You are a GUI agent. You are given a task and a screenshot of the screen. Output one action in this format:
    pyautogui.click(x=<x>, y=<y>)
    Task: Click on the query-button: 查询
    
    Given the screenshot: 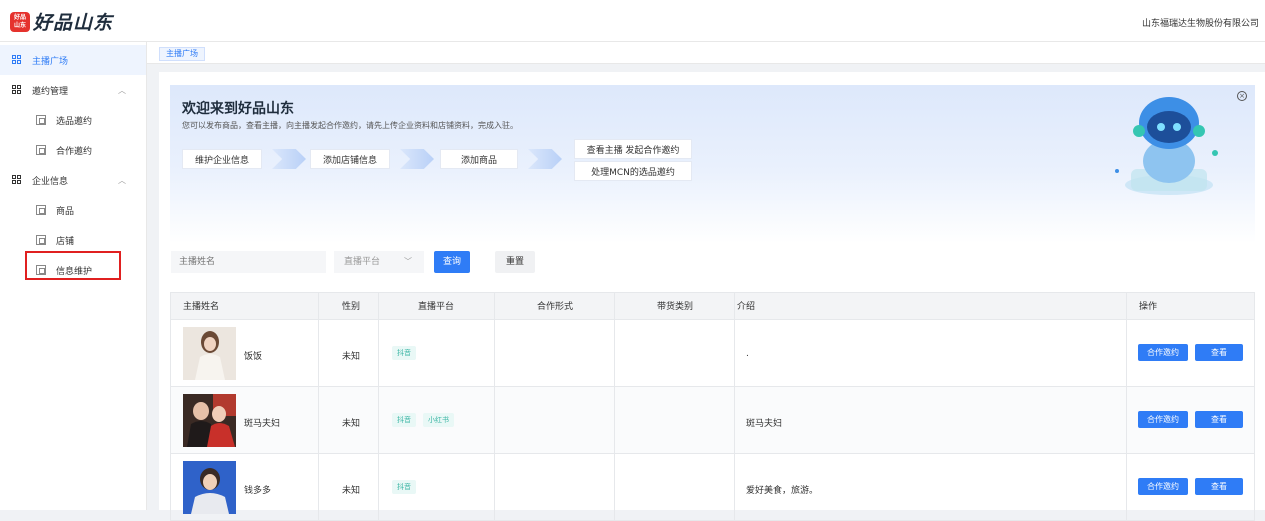 What is the action you would take?
    pyautogui.click(x=452, y=262)
    